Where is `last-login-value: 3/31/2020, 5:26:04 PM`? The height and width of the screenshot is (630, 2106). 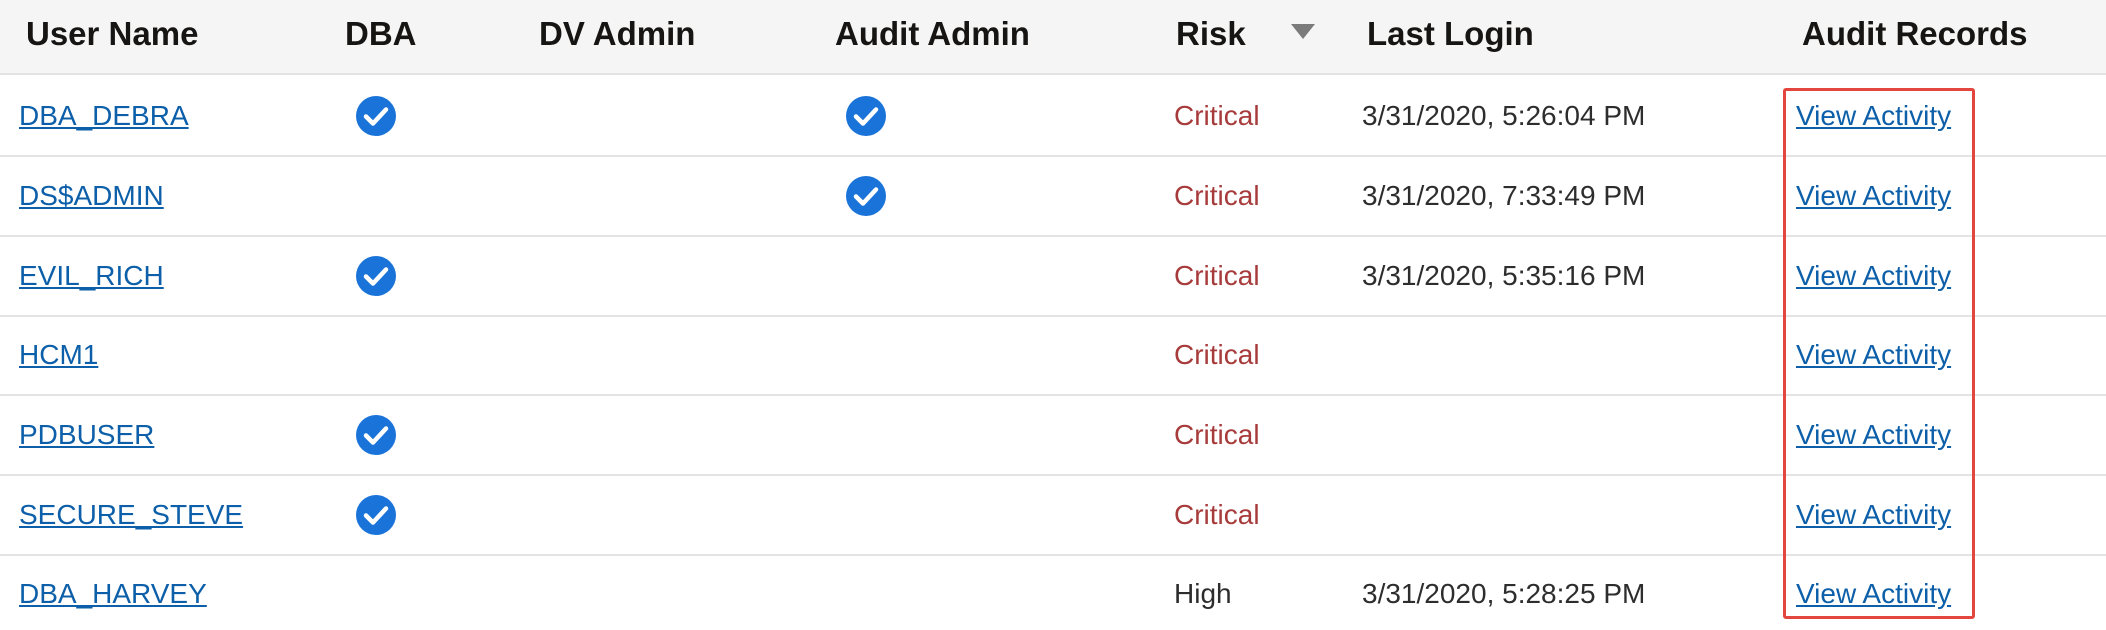
last-login-value: 3/31/2020, 5:26:04 PM is located at coordinates (1504, 115).